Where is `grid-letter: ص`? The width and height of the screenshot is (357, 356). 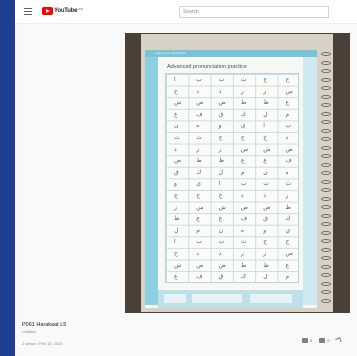 grid-letter: ص is located at coordinates (244, 207).